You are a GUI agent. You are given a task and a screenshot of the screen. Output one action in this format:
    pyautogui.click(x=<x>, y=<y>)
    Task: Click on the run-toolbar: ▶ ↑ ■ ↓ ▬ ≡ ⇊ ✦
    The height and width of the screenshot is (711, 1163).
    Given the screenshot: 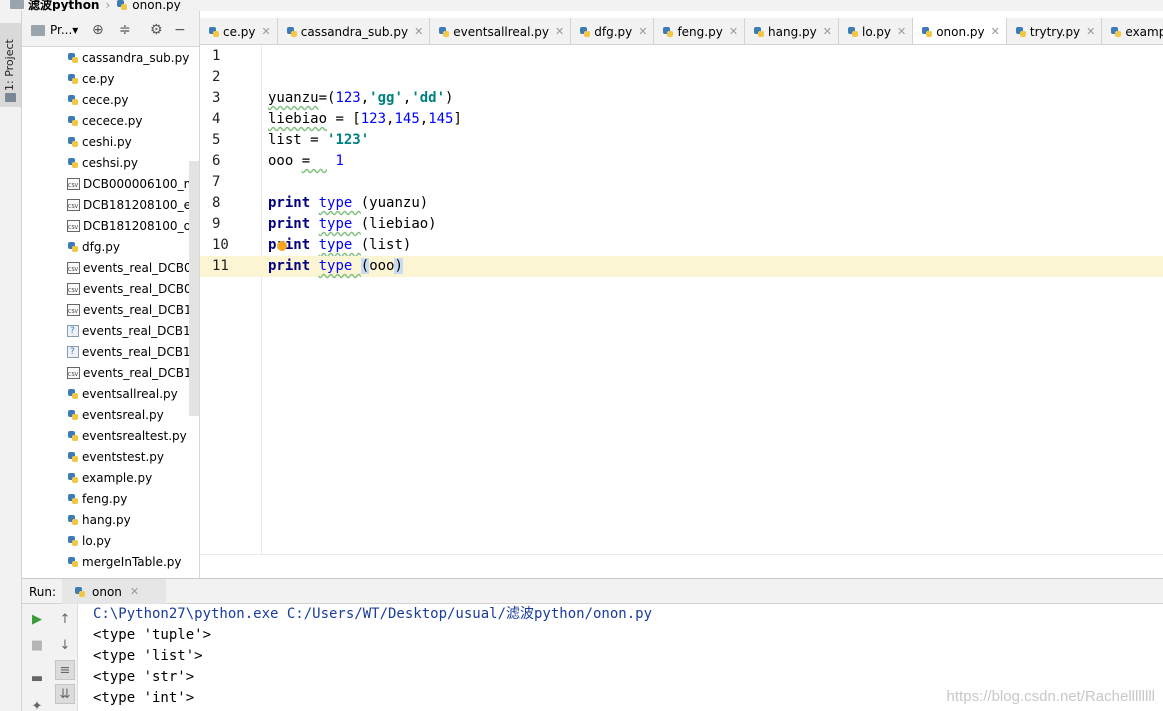 What is the action you would take?
    pyautogui.click(x=50, y=657)
    